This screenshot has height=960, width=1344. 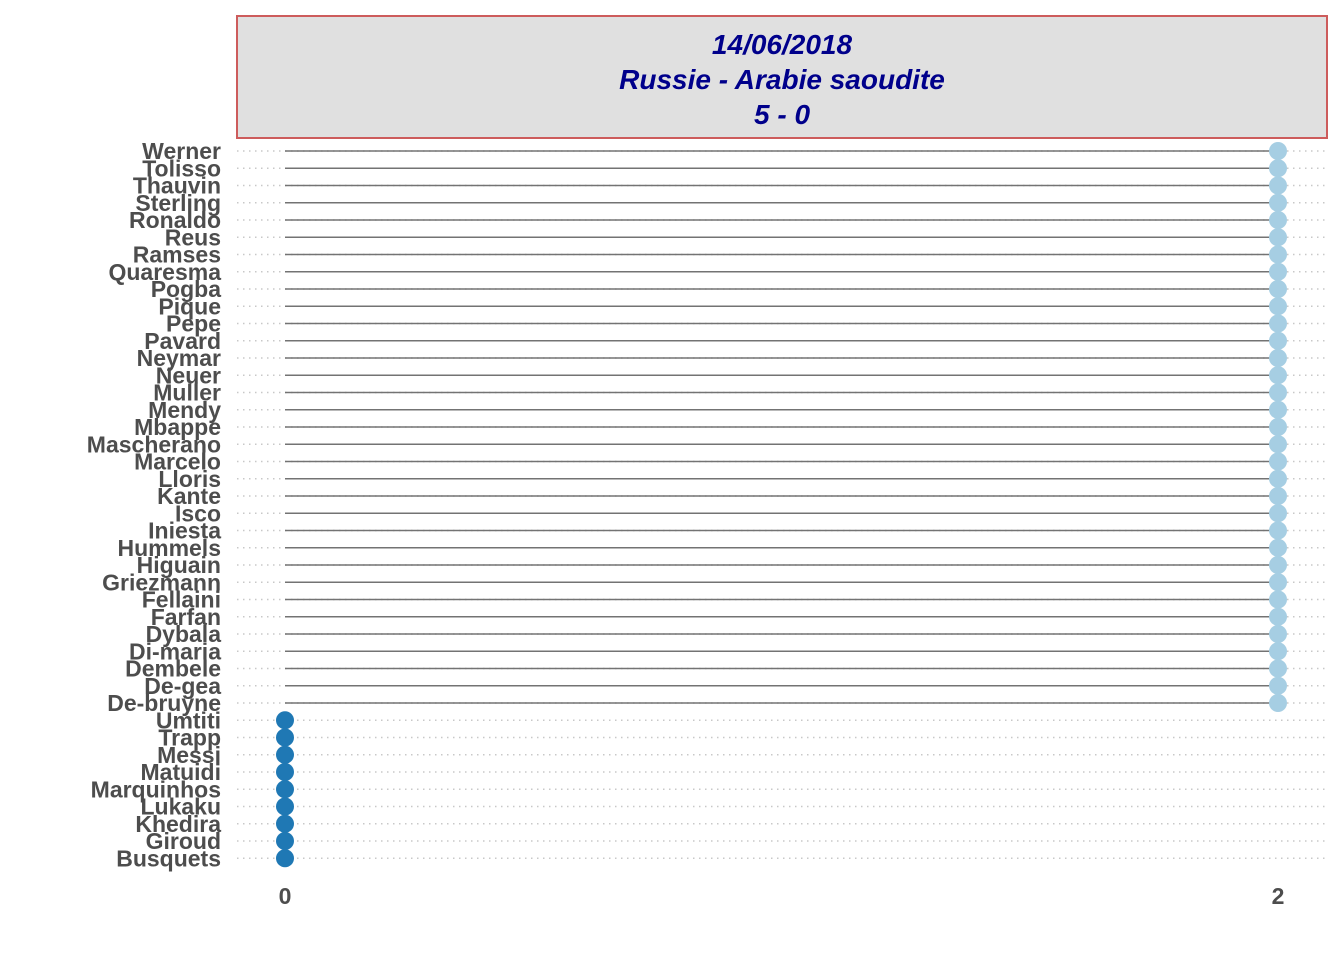 What do you see at coordinates (1278, 896) in the screenshot?
I see `x-tick-label: 2` at bounding box center [1278, 896].